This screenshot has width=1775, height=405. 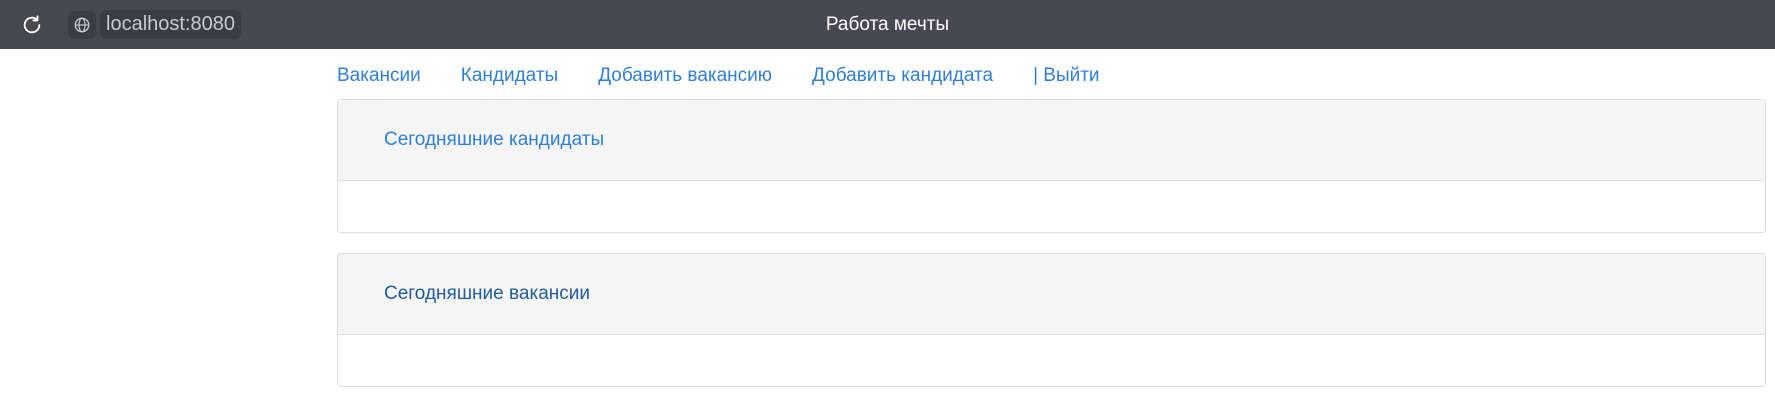 What do you see at coordinates (32, 25) in the screenshot?
I see `reload-icon` at bounding box center [32, 25].